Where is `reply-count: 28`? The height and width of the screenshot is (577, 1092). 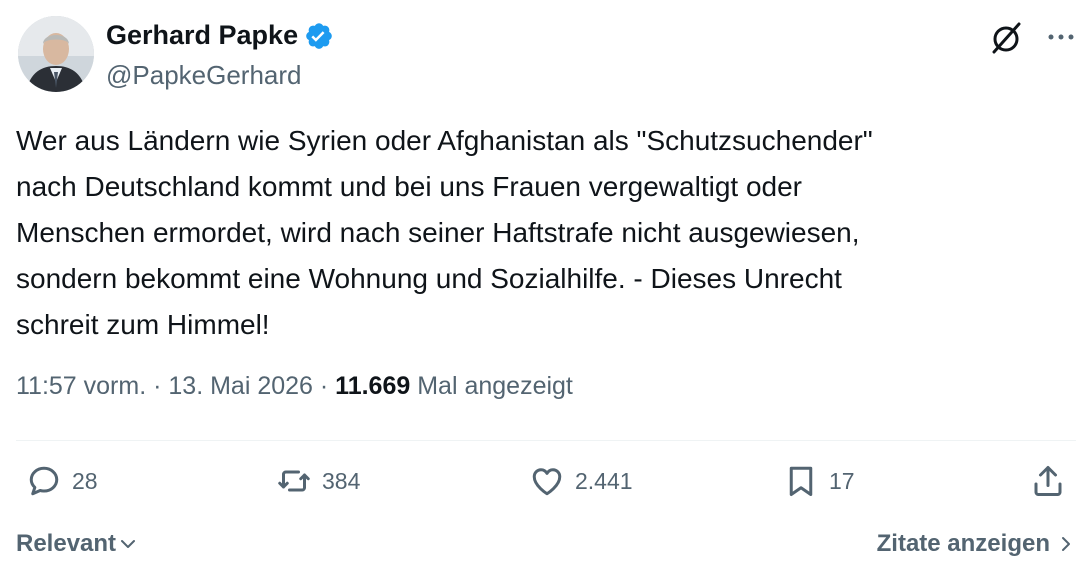
reply-count: 28 is located at coordinates (85, 480).